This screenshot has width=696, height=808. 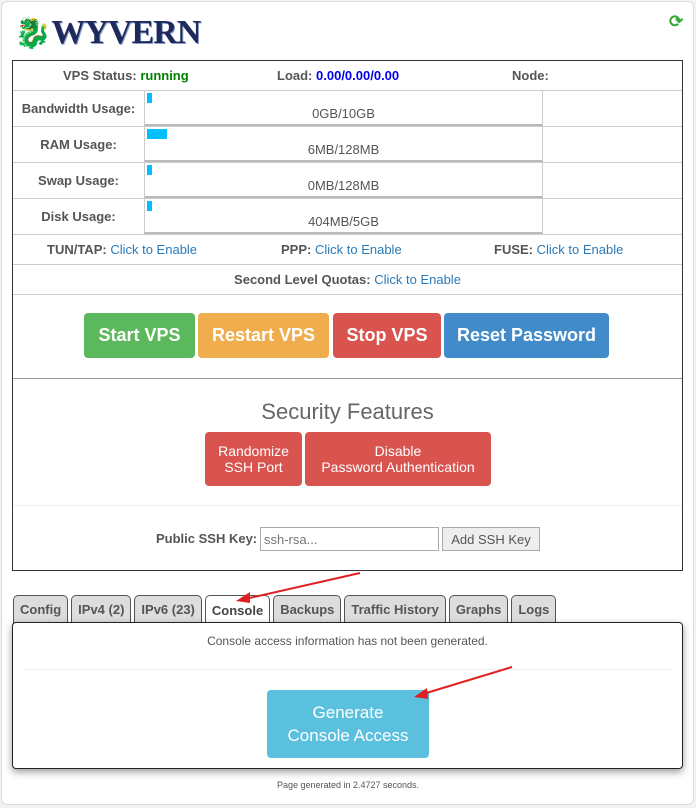 I want to click on arrow-to-generate-button, so click(x=467, y=680).